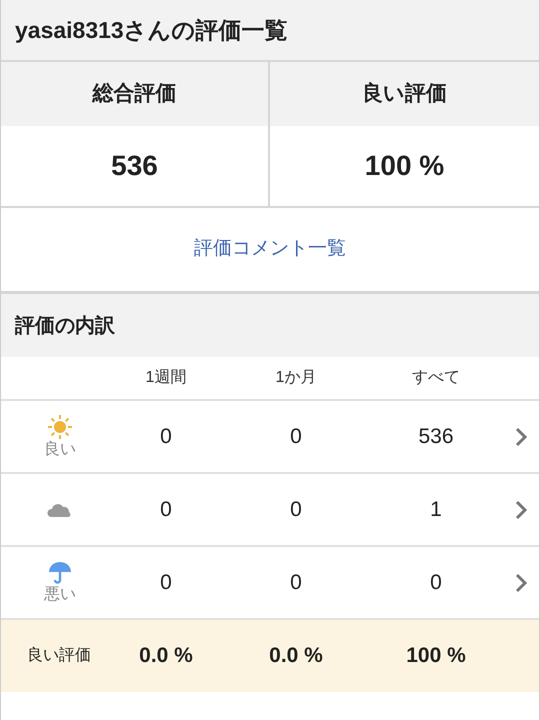 Image resolution: width=540 pixels, height=720 pixels. What do you see at coordinates (436, 509) in the screenshot?
I see `count-cell-text: 1` at bounding box center [436, 509].